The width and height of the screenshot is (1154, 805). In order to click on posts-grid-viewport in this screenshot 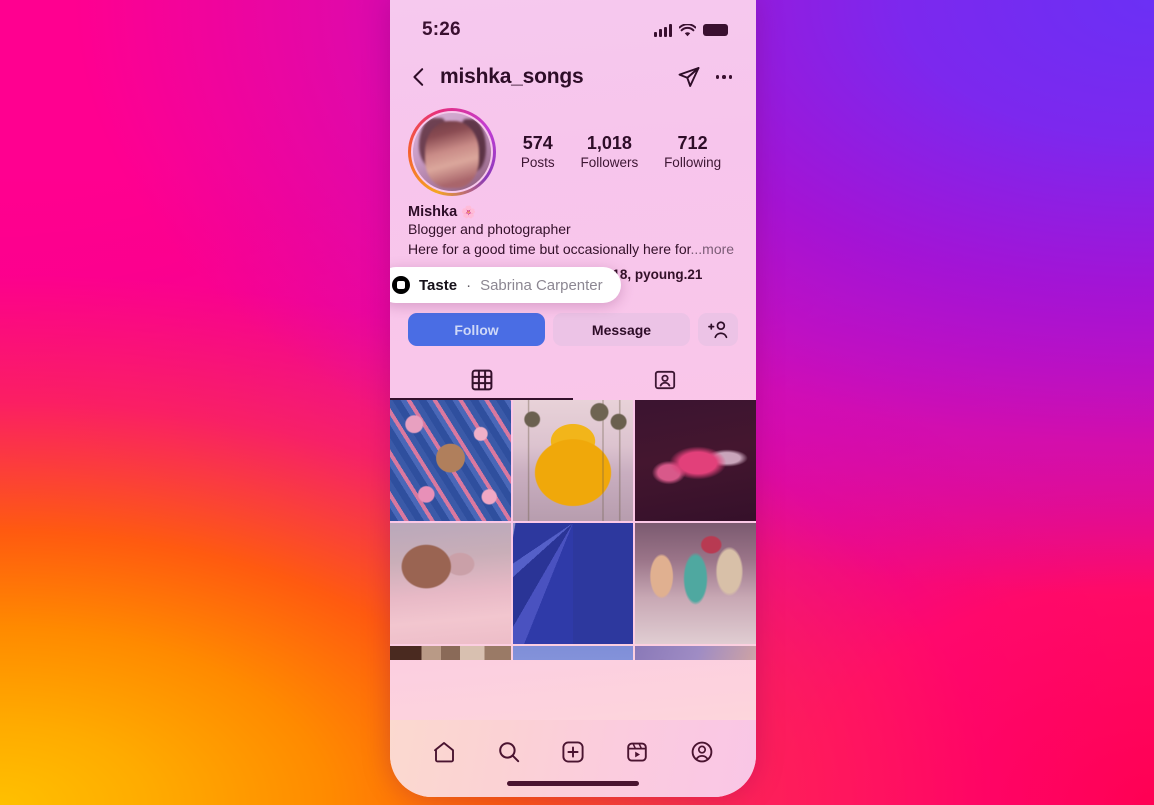, I will do `click(573, 530)`.